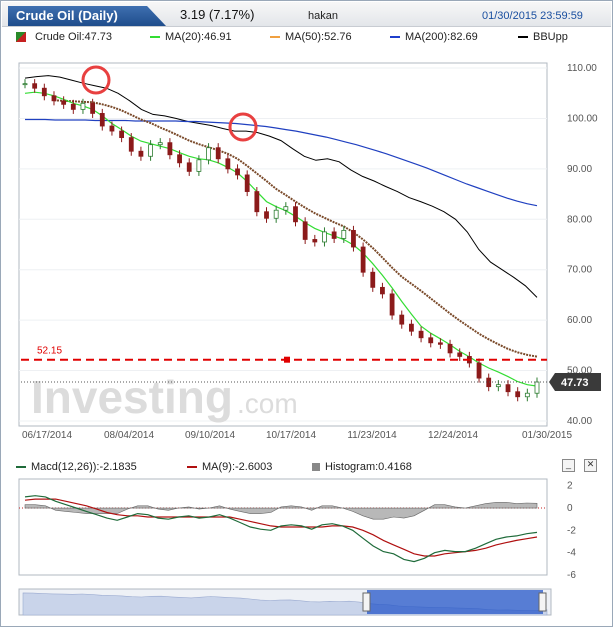  Describe the element at coordinates (590, 465) in the screenshot. I see `close-button: ✕` at that location.